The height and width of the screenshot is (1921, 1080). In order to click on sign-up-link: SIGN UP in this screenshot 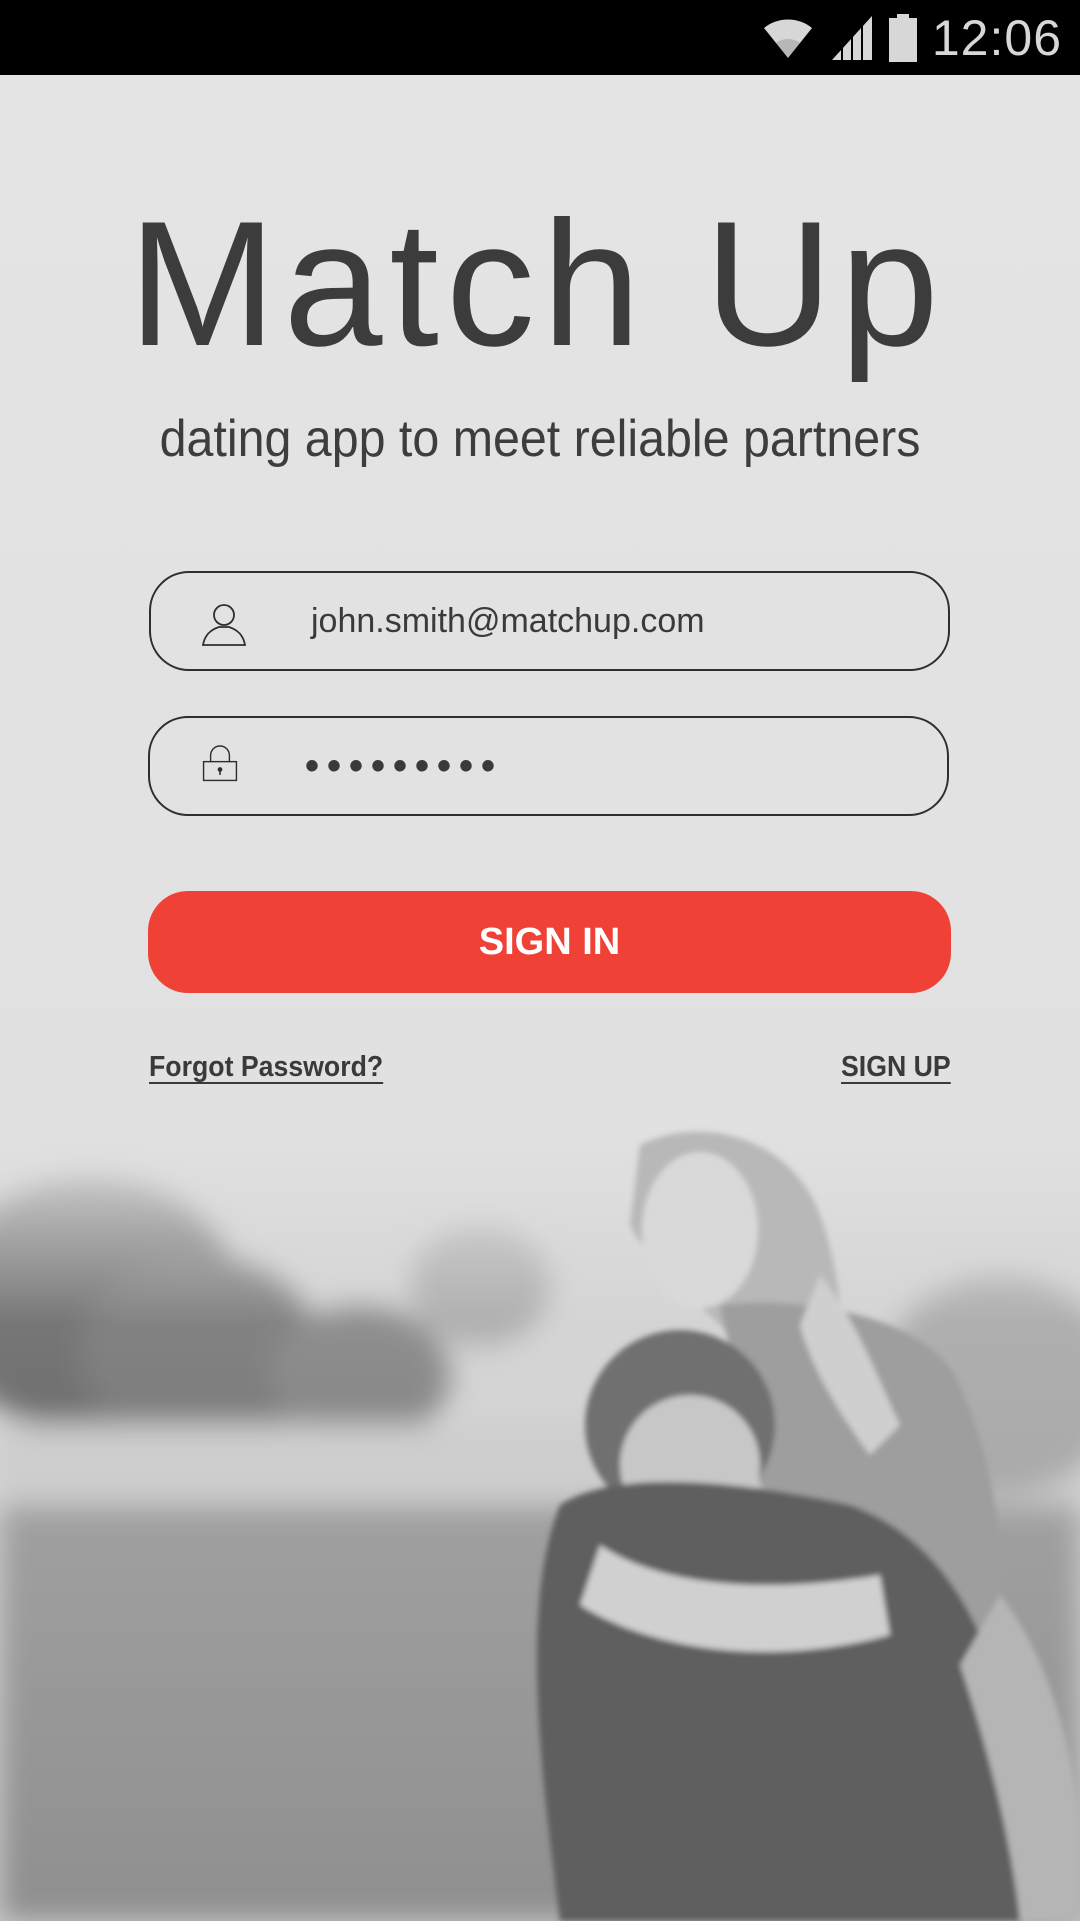, I will do `click(896, 1067)`.